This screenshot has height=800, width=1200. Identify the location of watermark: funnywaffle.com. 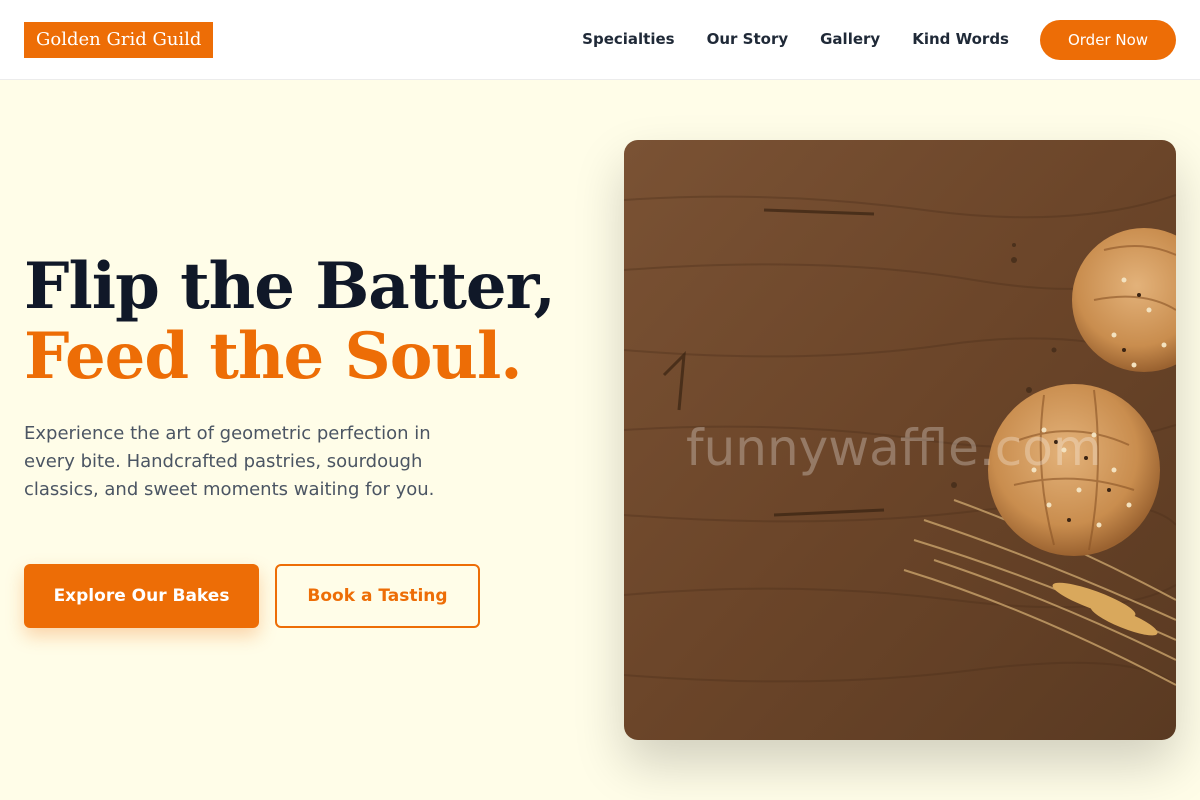
(894, 448).